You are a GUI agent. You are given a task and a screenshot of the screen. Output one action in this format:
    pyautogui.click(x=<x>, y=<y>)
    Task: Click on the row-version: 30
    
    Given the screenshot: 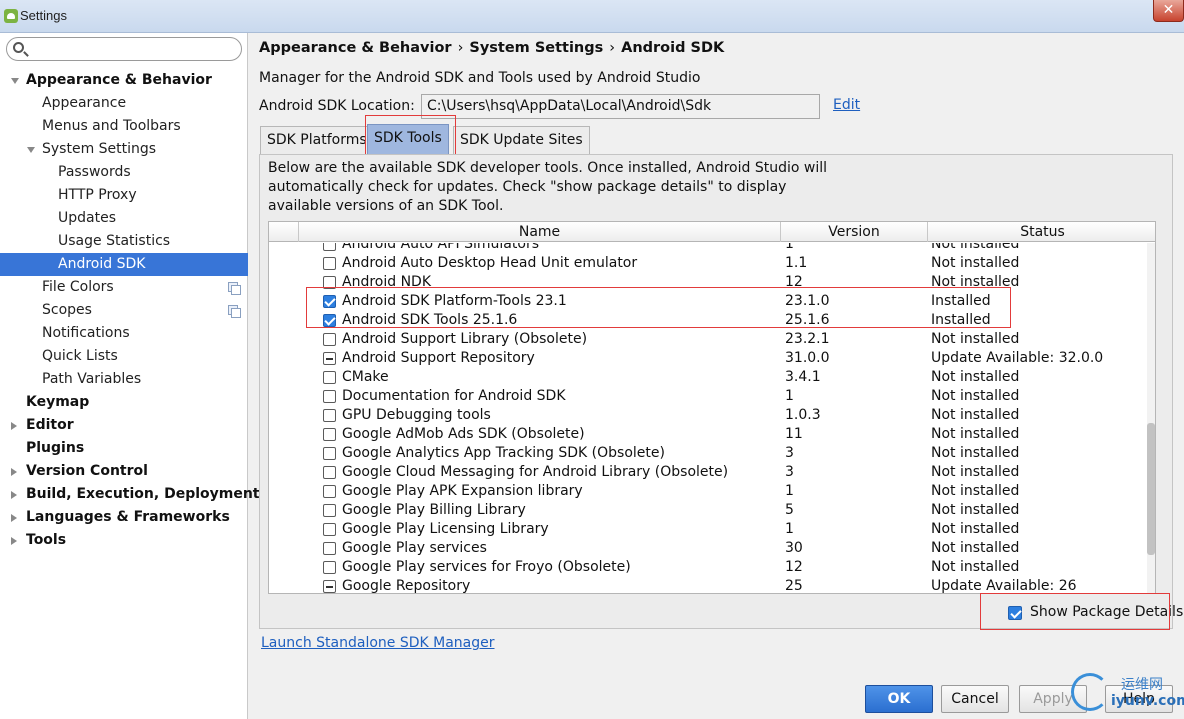 What is the action you would take?
    pyautogui.click(x=794, y=548)
    